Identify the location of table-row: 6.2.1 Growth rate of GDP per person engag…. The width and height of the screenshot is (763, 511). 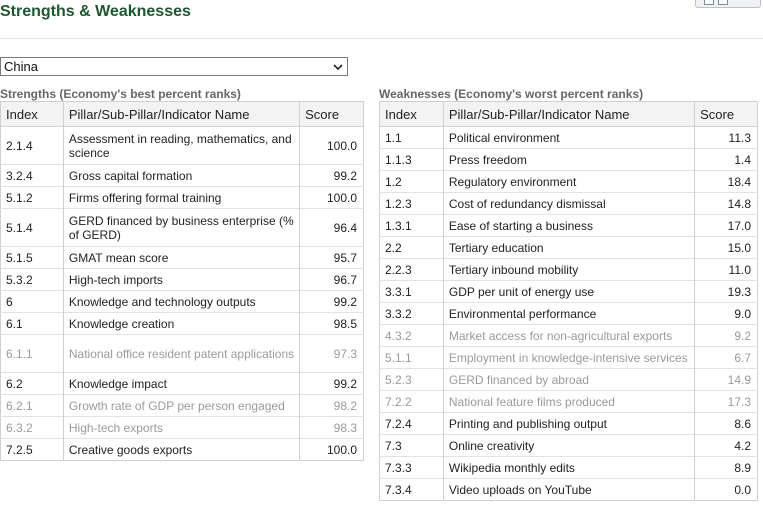
(182, 405).